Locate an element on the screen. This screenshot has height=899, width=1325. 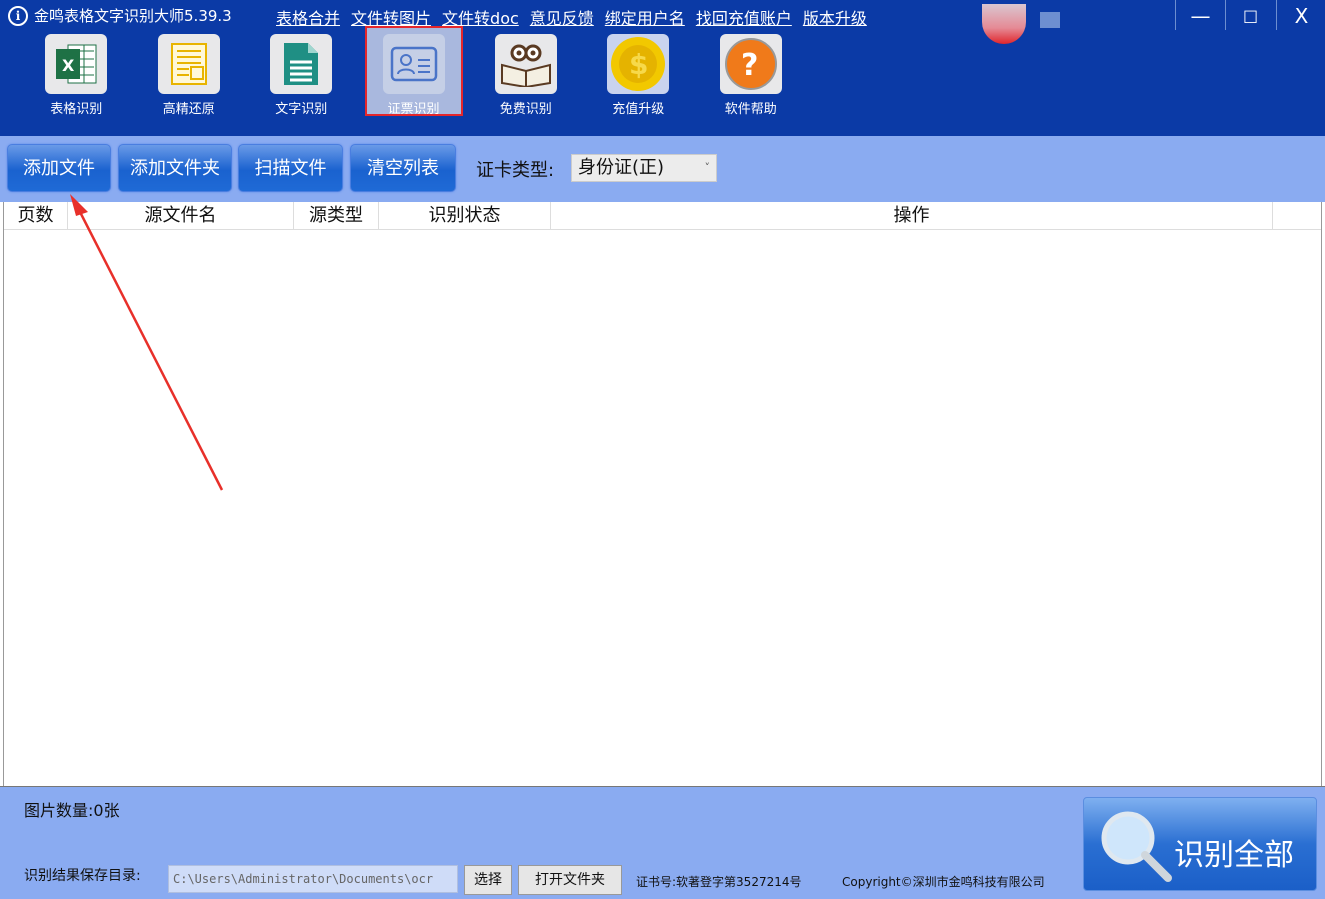
col-pages: 页数 is located at coordinates (36, 215).